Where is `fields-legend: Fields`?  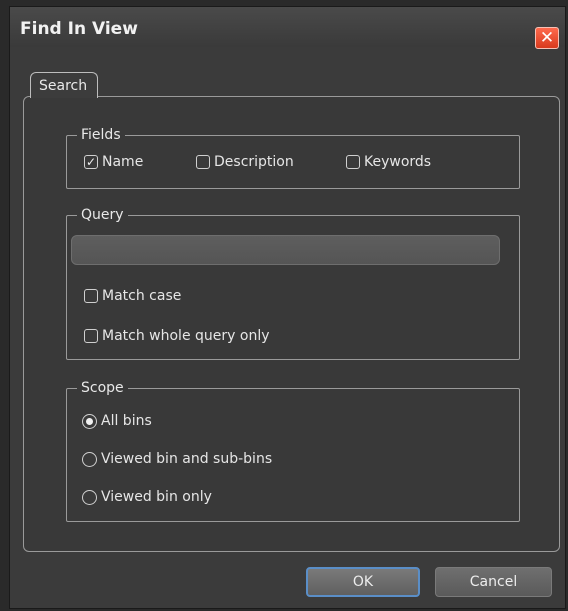
fields-legend: Fields is located at coordinates (101, 135).